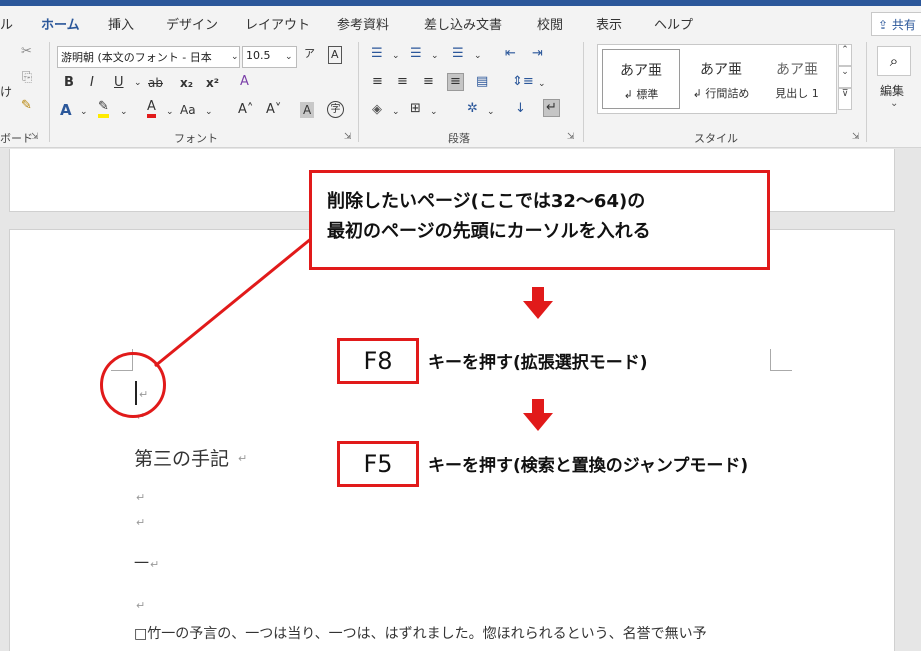  I want to click on callout-line: 削除したいページ(ここでは32〜64)の, so click(486, 201).